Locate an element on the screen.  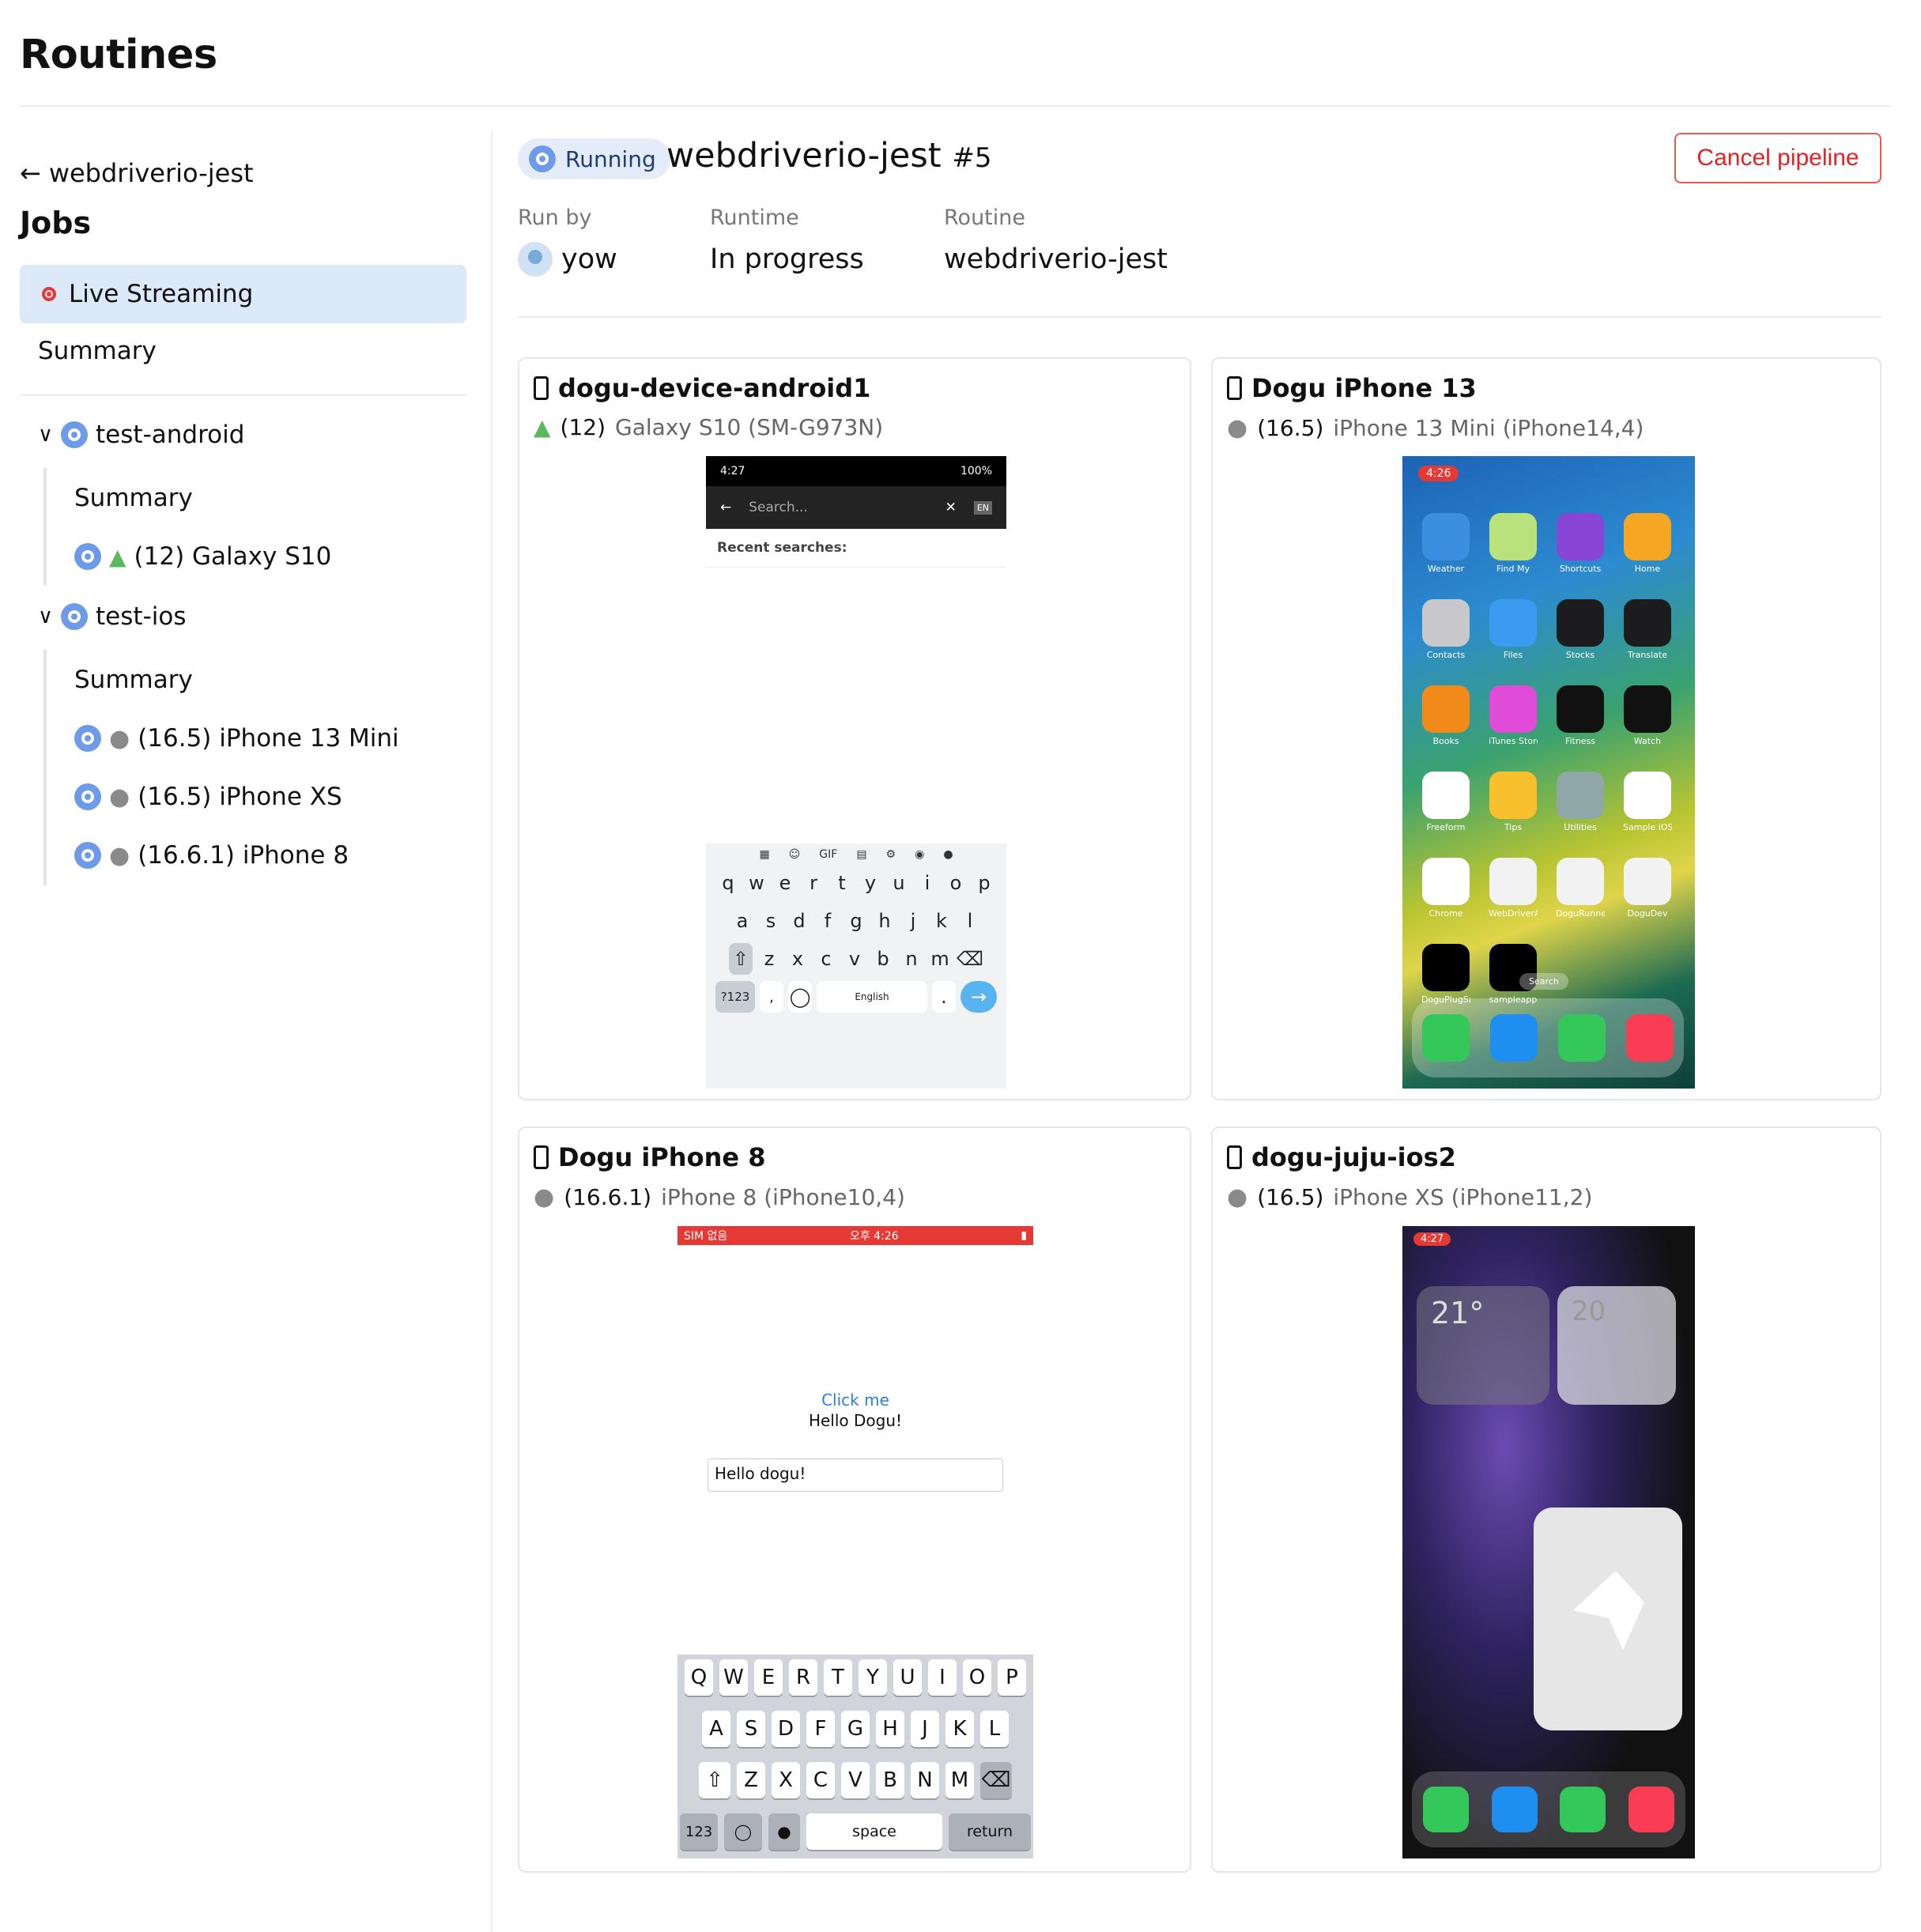
app-icon: Chrome is located at coordinates (1445, 888).